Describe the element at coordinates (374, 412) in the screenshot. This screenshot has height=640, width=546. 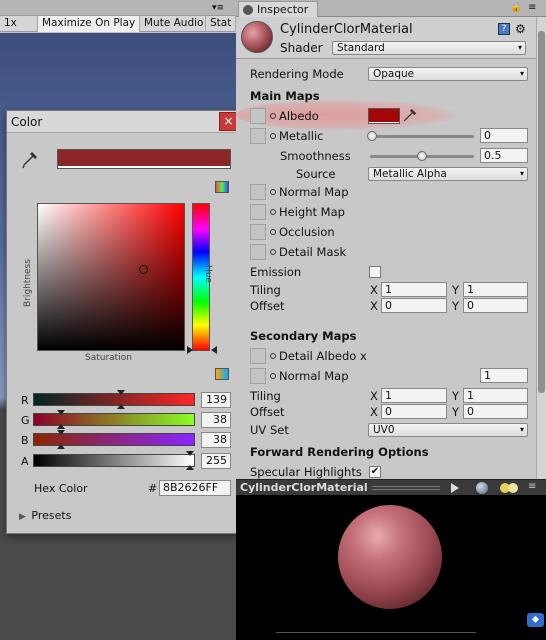
I see `offset2-x-label: X` at that location.